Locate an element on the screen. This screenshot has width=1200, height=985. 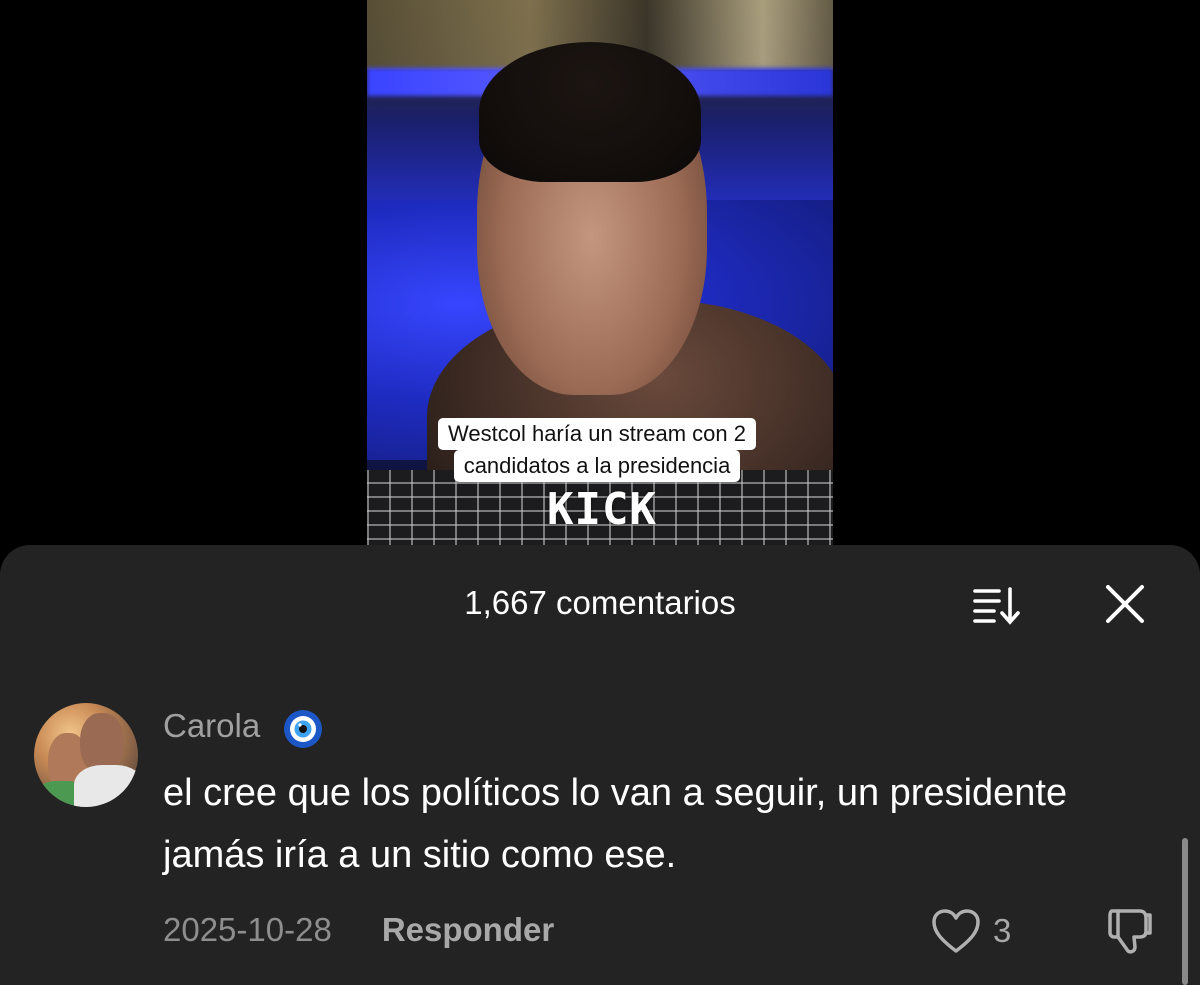
sort-button is located at coordinates (998, 605).